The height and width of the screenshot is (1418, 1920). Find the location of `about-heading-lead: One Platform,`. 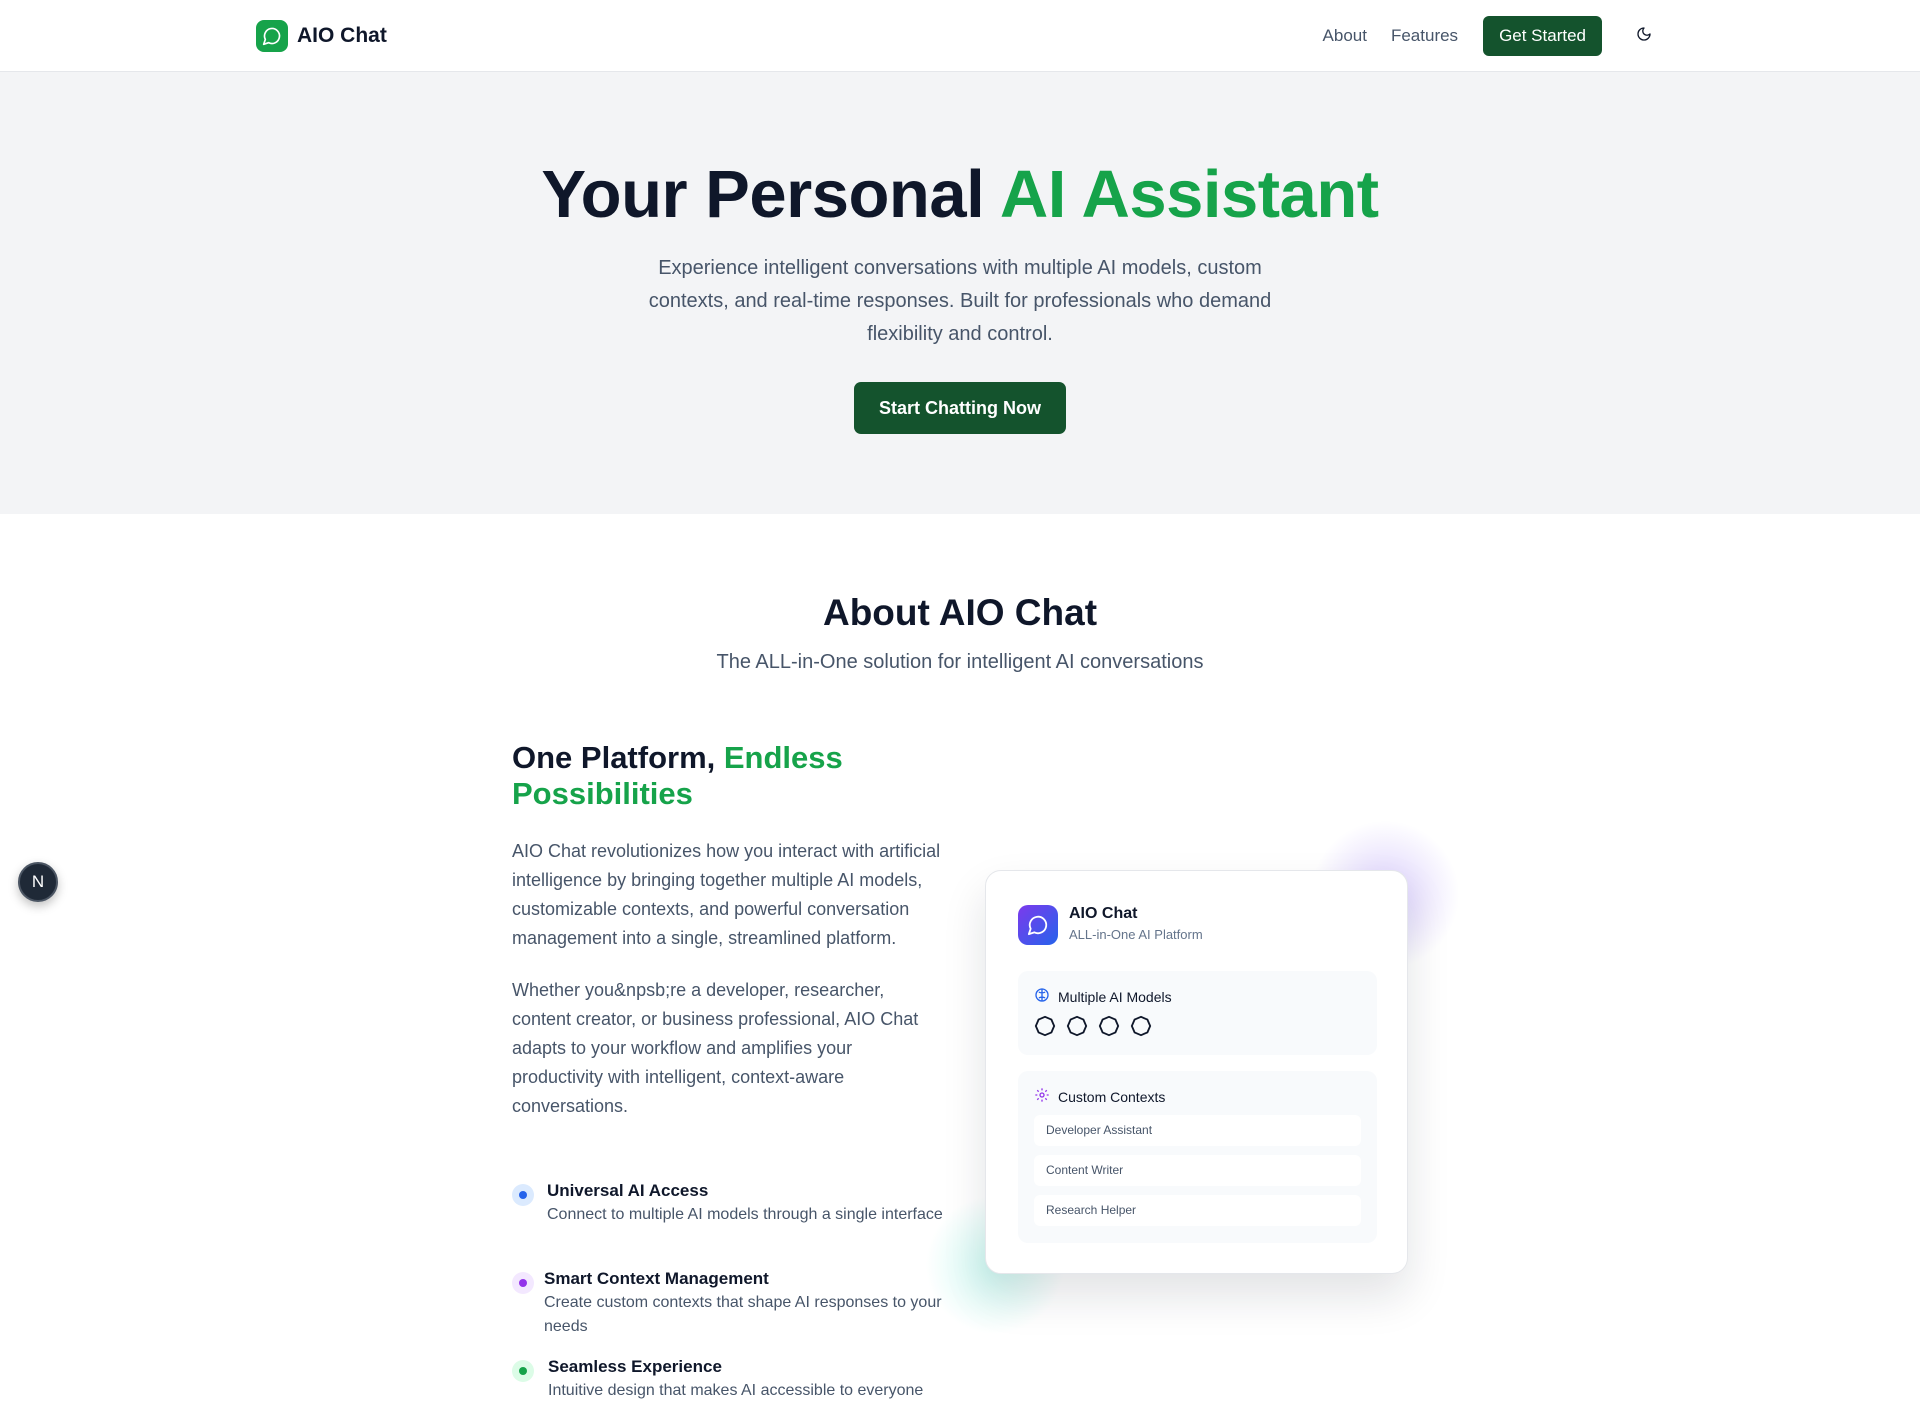

about-heading-lead: One Platform, is located at coordinates (618, 757).